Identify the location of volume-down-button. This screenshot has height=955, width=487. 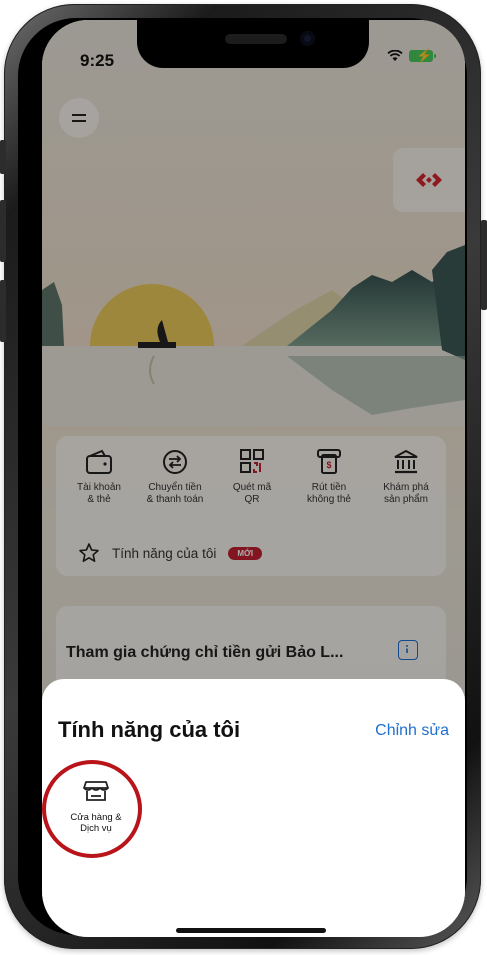
(3, 311).